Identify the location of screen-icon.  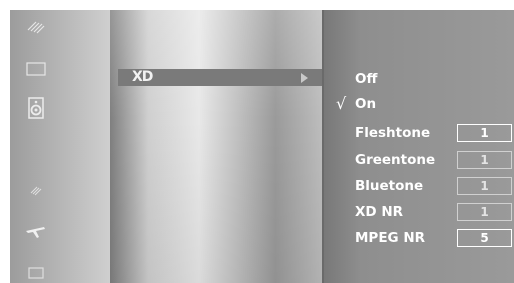
(36, 69).